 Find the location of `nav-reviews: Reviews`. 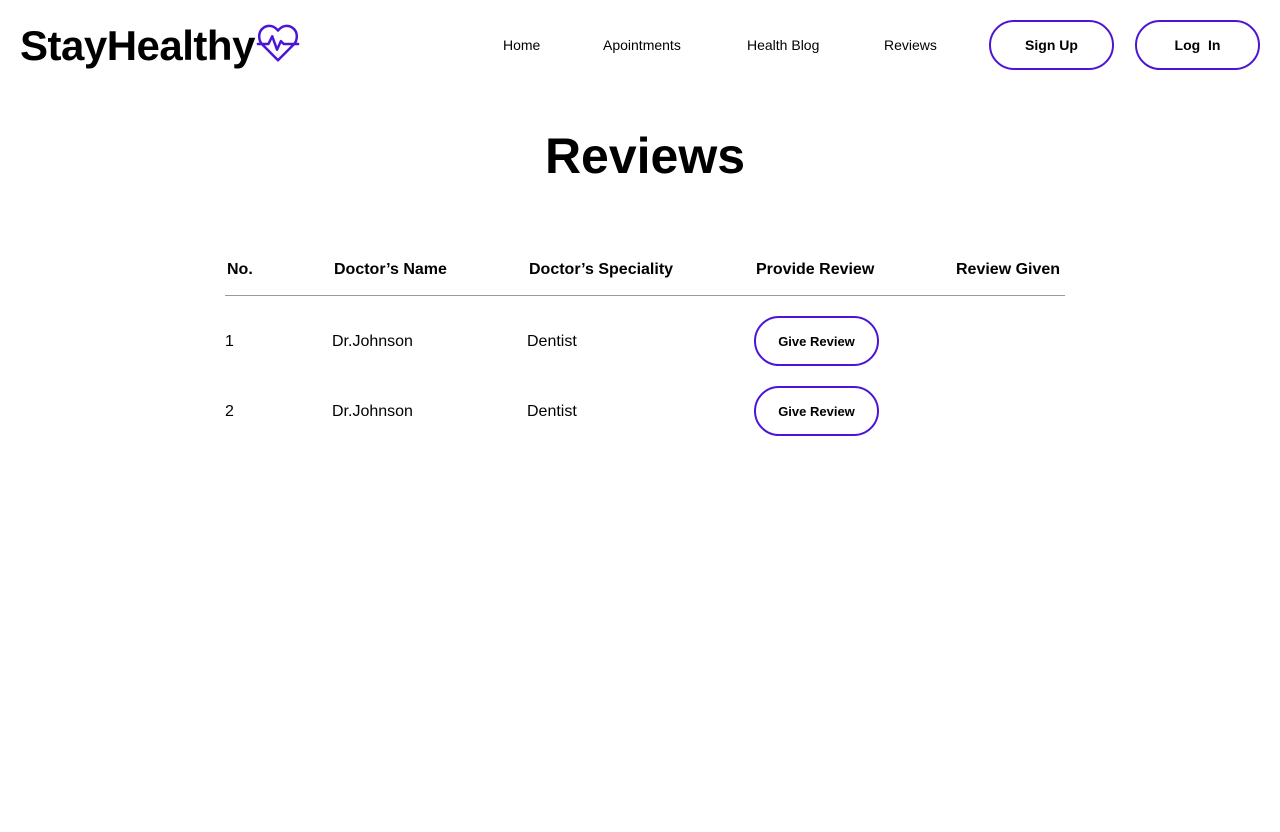

nav-reviews: Reviews is located at coordinates (910, 45).